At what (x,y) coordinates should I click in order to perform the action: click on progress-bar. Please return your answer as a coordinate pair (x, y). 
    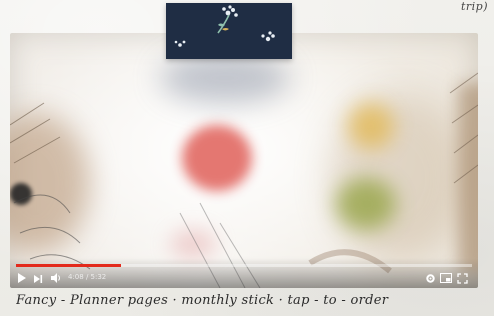
    Looking at the image, I should click on (244, 265).